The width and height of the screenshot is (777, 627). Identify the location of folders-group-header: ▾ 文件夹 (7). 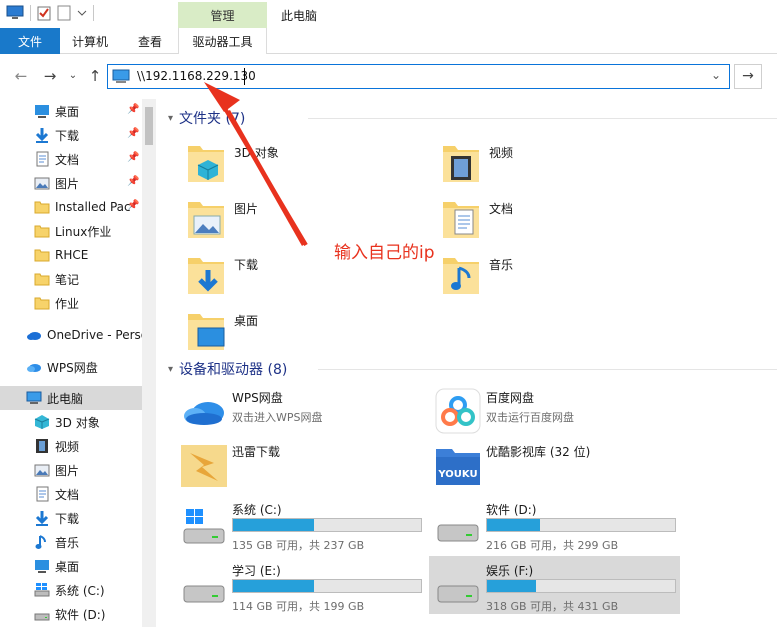
(472, 118).